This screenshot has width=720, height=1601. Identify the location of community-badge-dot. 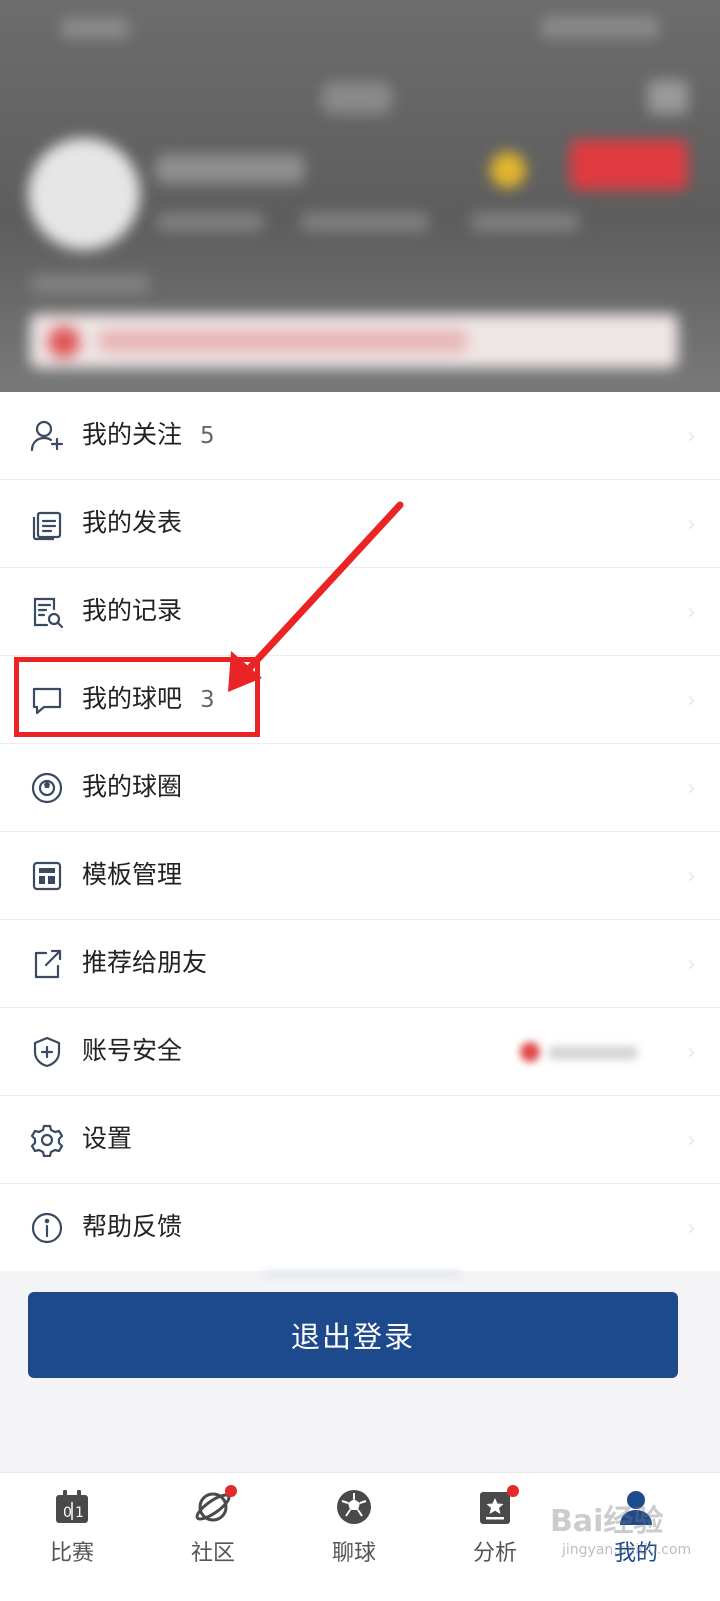
(231, 1491).